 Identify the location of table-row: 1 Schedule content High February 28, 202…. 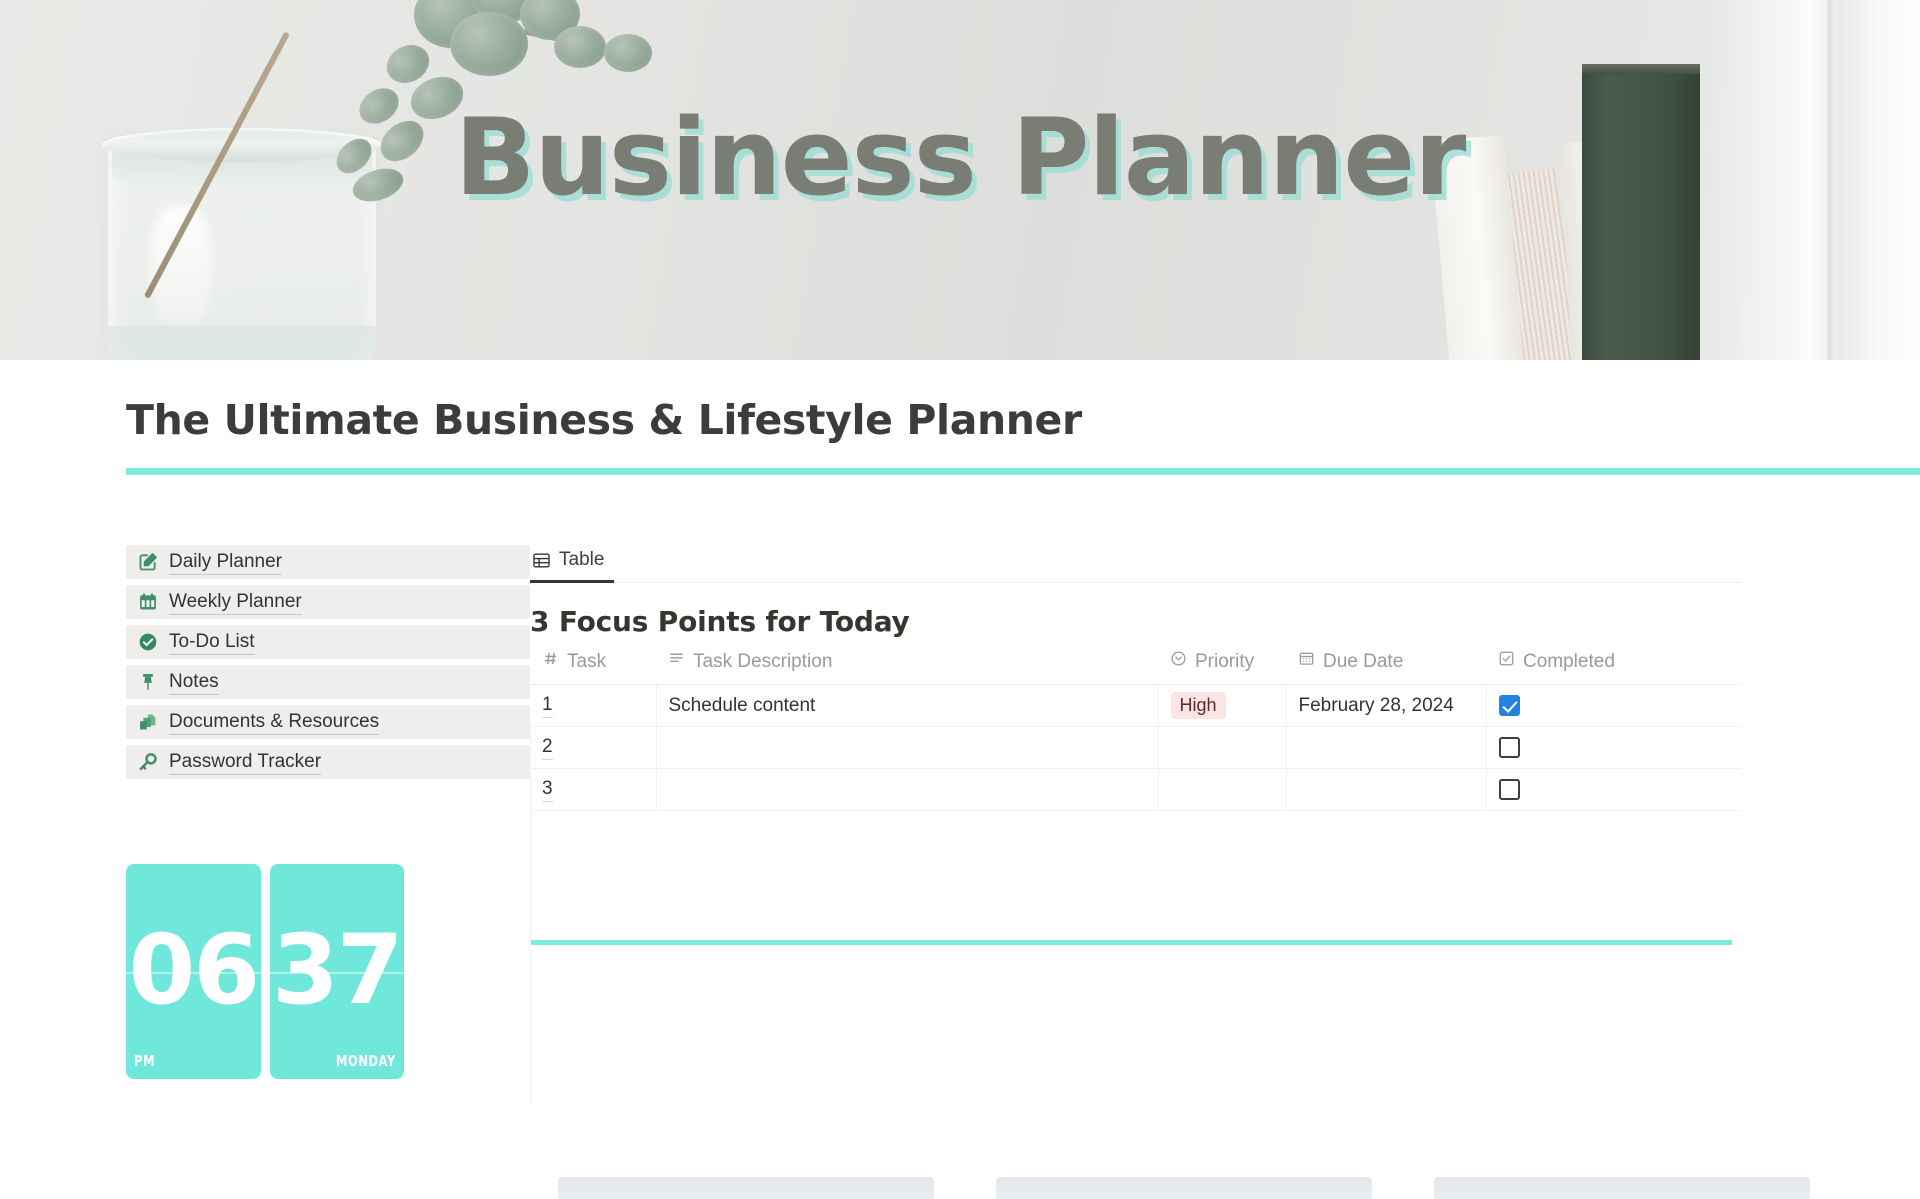
(1135, 705).